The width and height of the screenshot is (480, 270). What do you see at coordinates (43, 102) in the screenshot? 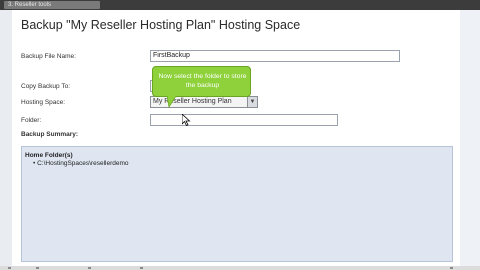
I see `hosting-space-label: Hosting Space:` at bounding box center [43, 102].